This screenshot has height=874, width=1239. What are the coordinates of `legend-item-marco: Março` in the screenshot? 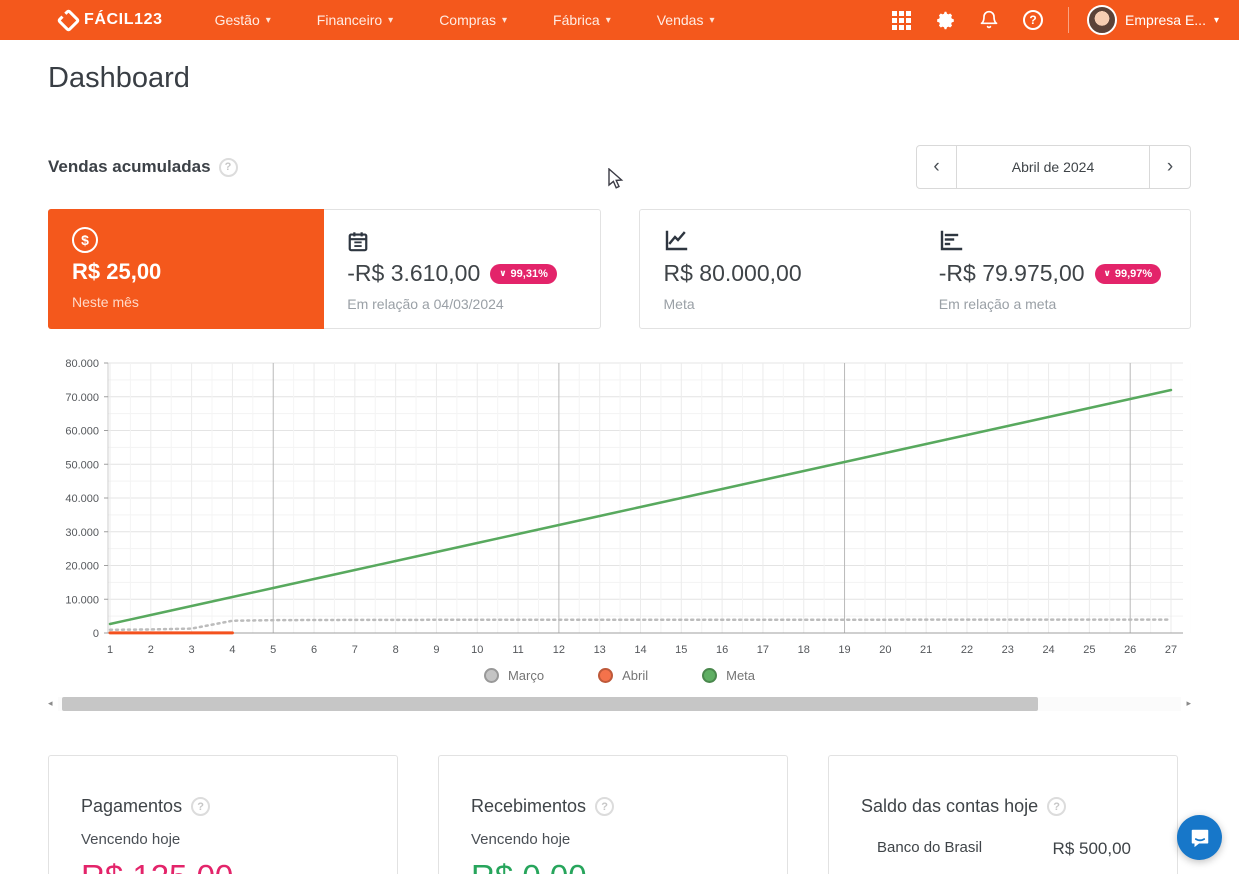 It's located at (513, 675).